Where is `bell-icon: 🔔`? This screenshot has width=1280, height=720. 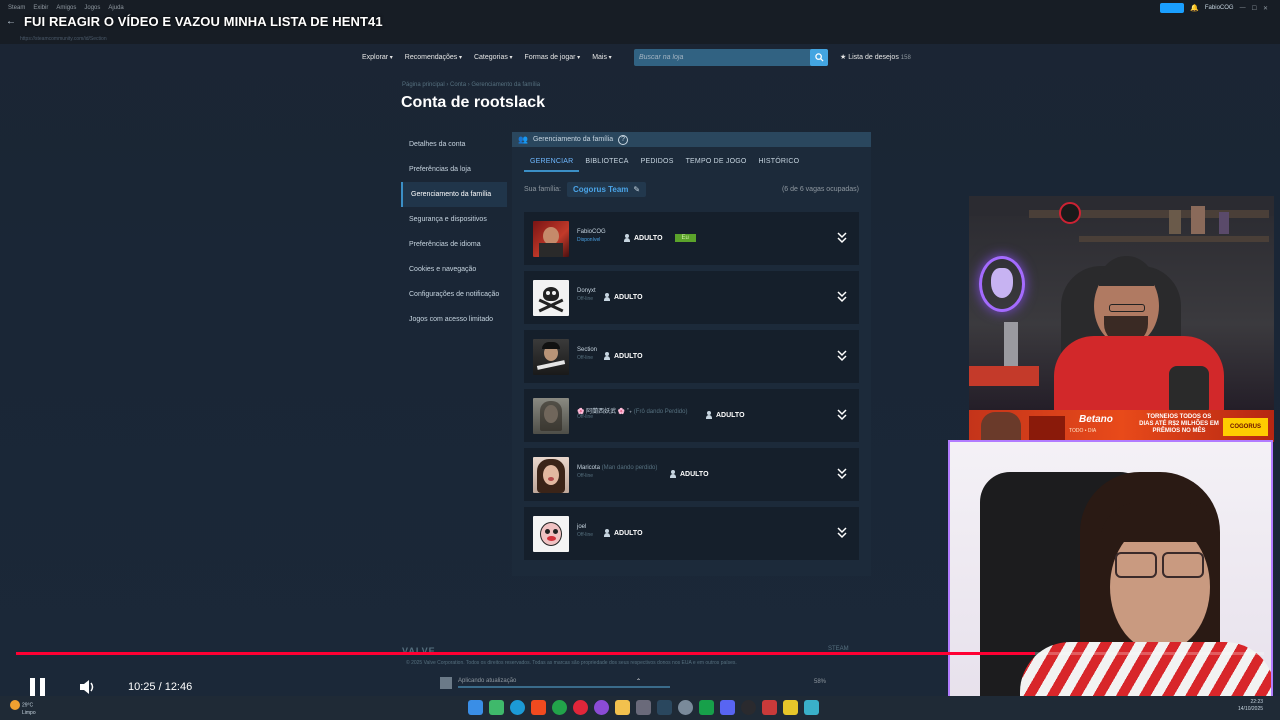
bell-icon: 🔔 is located at coordinates (1194, 8).